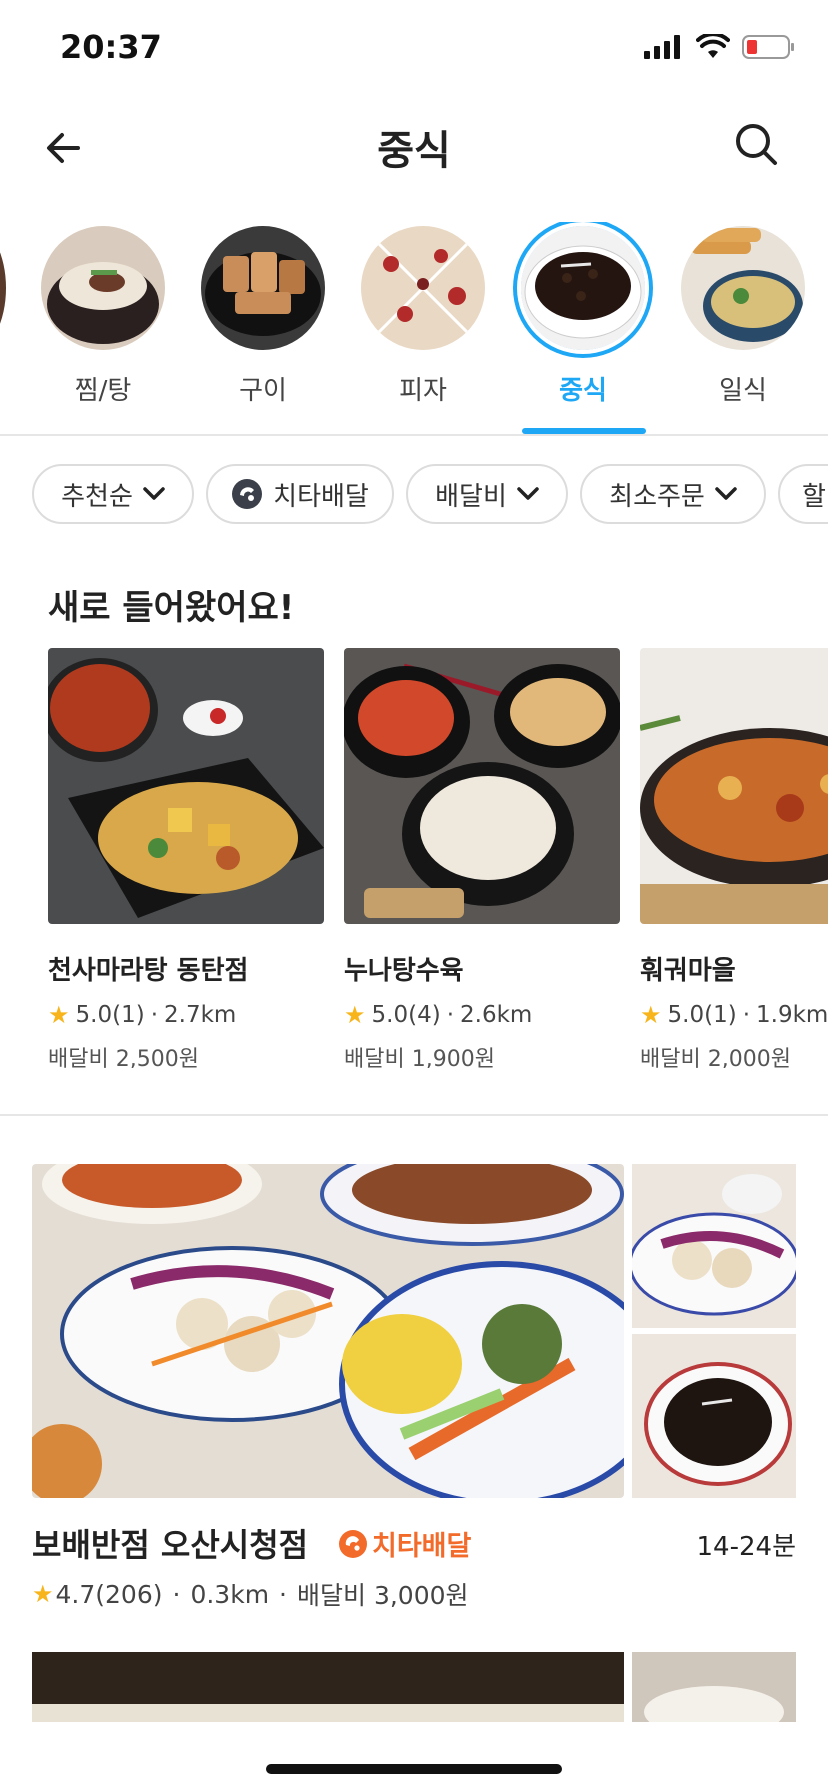 This screenshot has height=1792, width=828. Describe the element at coordinates (148, 971) in the screenshot. I see `store-name: 천사마라탕 동탄점` at that location.